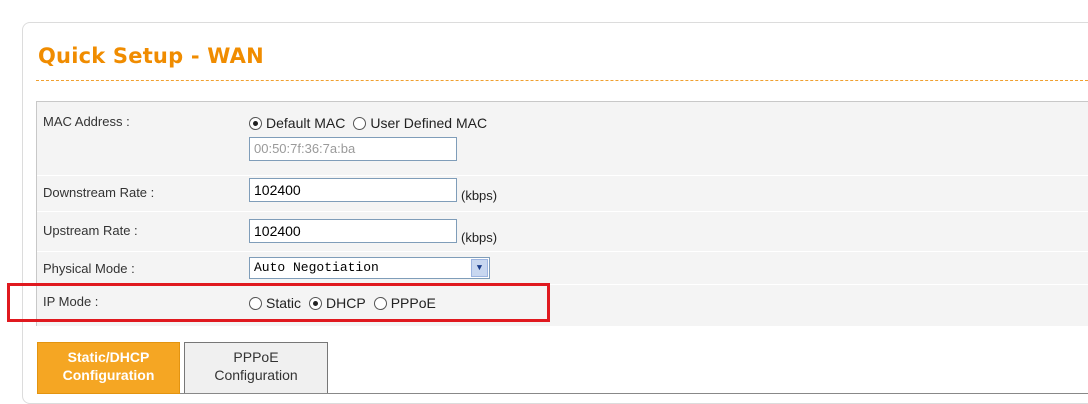  I want to click on physical-mode-select: Auto Negotiation ▼, so click(369, 268).